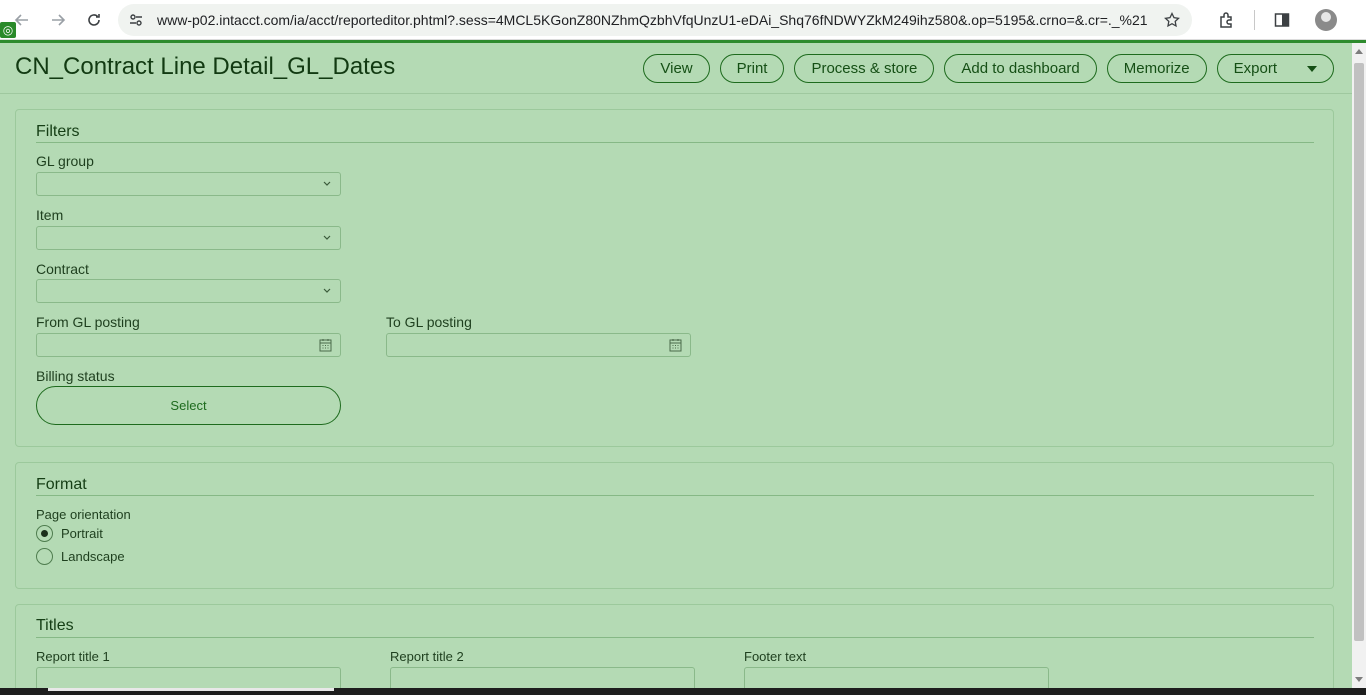 The image size is (1366, 695). Describe the element at coordinates (8, 30) in the screenshot. I see `extension-badge-icon: ◎` at that location.